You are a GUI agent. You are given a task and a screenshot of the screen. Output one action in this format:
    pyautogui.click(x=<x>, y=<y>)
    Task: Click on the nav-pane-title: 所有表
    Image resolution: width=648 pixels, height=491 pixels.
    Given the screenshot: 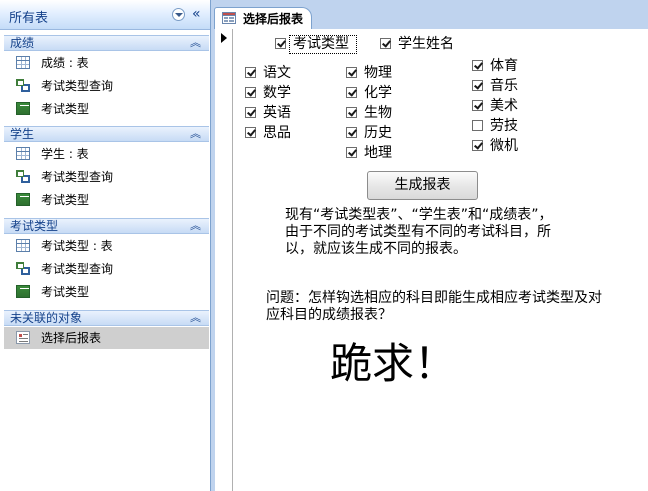 What is the action you would take?
    pyautogui.click(x=29, y=18)
    